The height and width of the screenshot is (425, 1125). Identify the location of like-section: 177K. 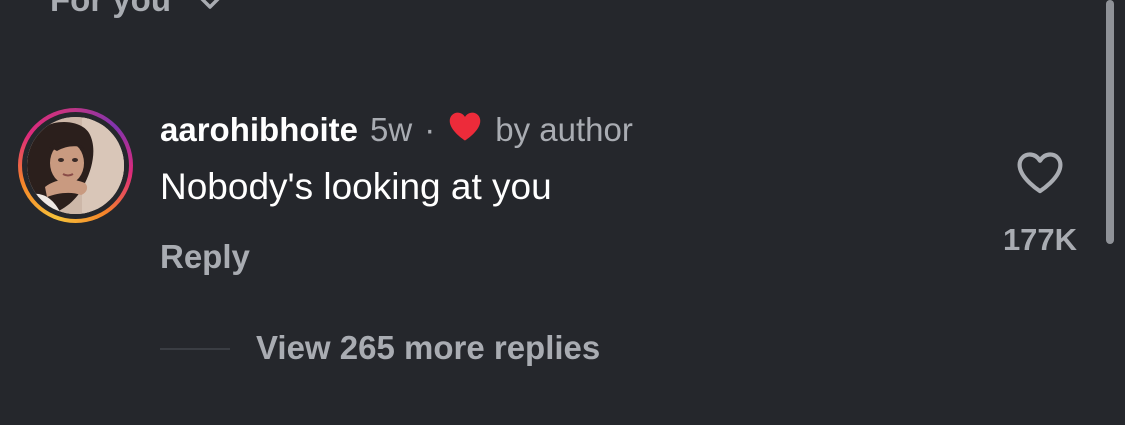
(1040, 203).